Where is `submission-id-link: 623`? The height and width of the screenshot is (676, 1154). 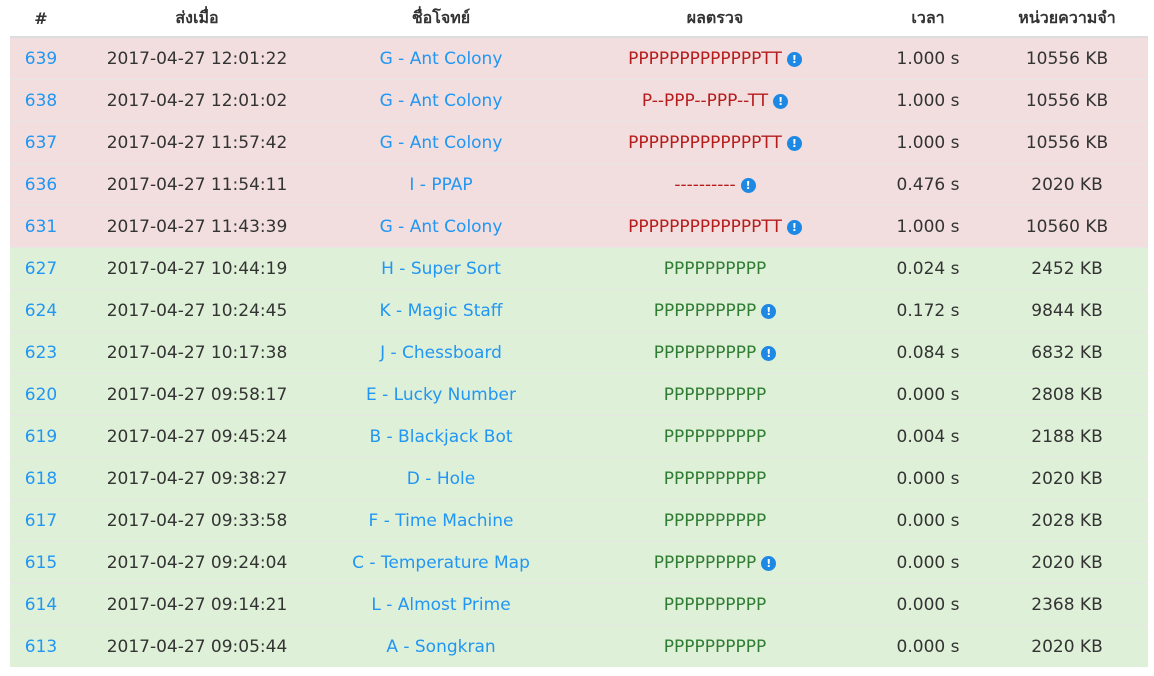 submission-id-link: 623 is located at coordinates (41, 353).